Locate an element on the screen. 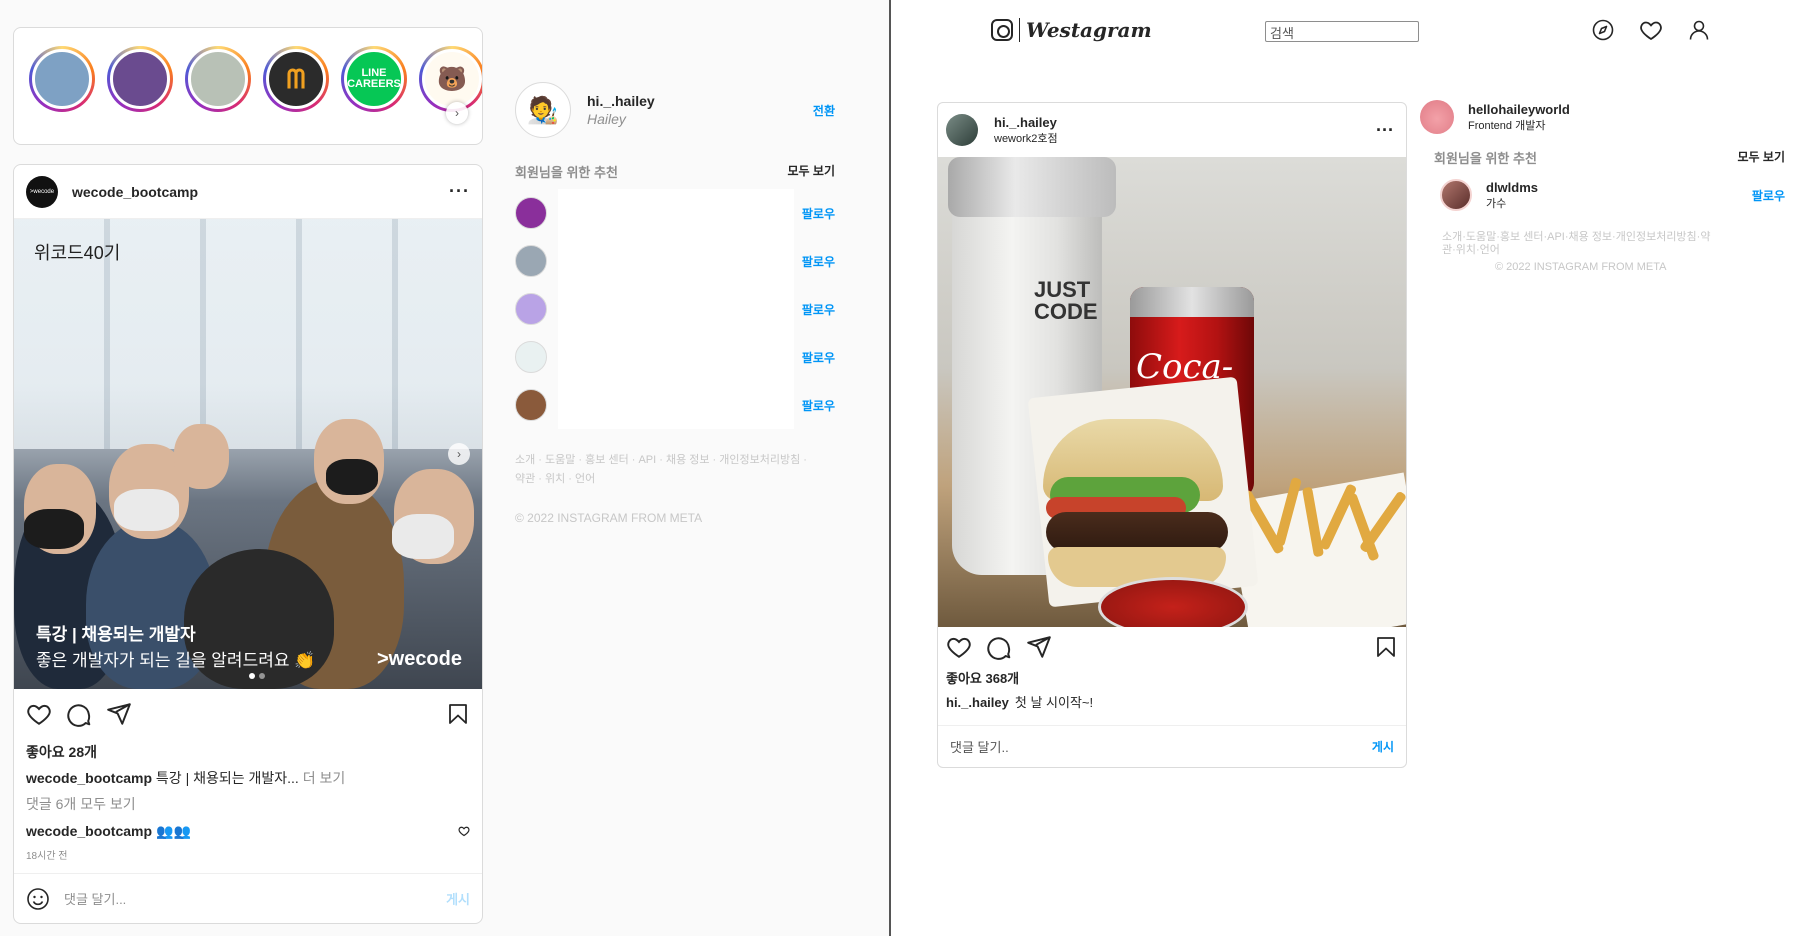 The width and height of the screenshot is (1805, 936). profile-name: Hailey is located at coordinates (606, 119).